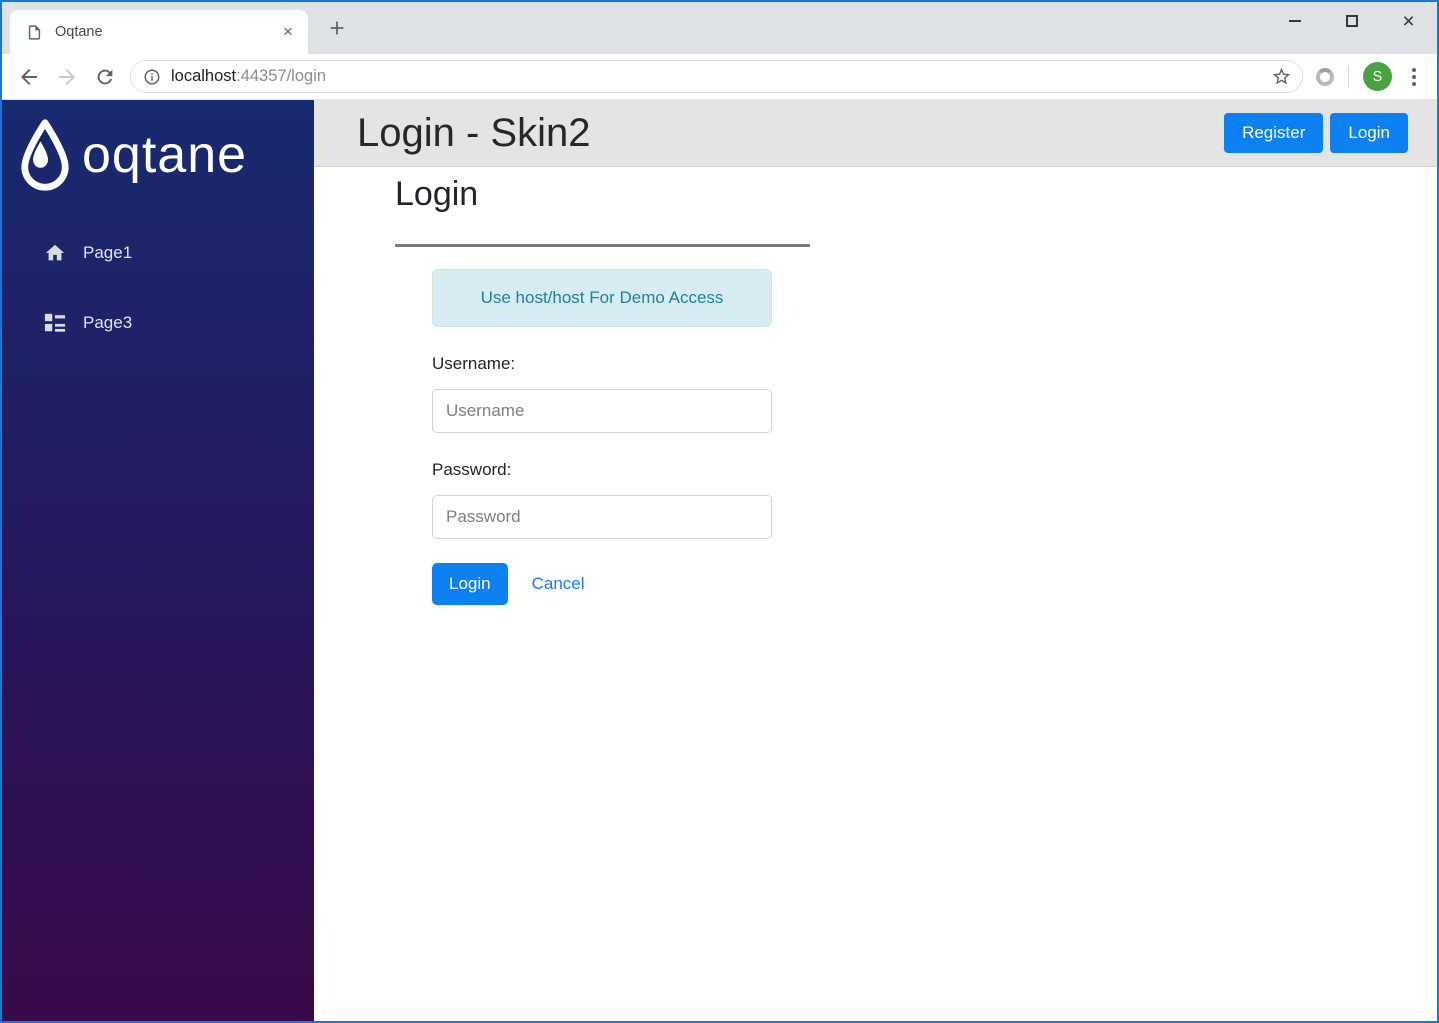 The width and height of the screenshot is (1439, 1023). What do you see at coordinates (602, 517) in the screenshot?
I see `password-input` at bounding box center [602, 517].